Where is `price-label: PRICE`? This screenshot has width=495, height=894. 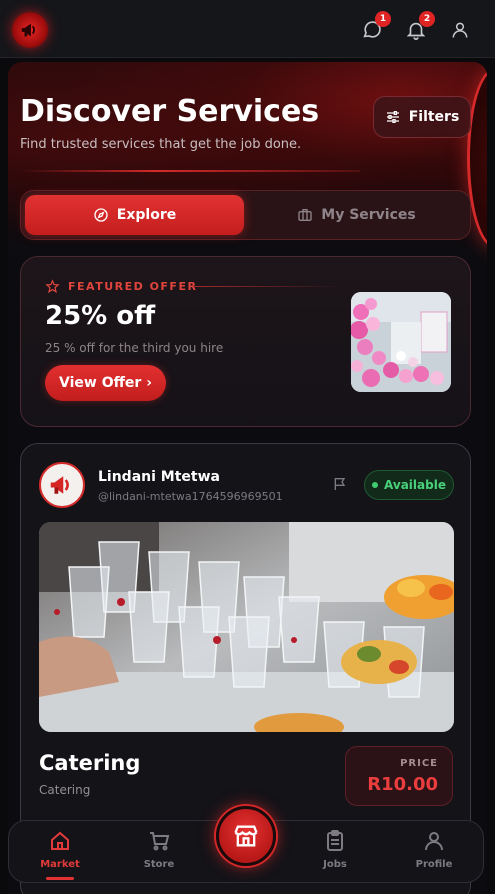
price-label: PRICE is located at coordinates (419, 763).